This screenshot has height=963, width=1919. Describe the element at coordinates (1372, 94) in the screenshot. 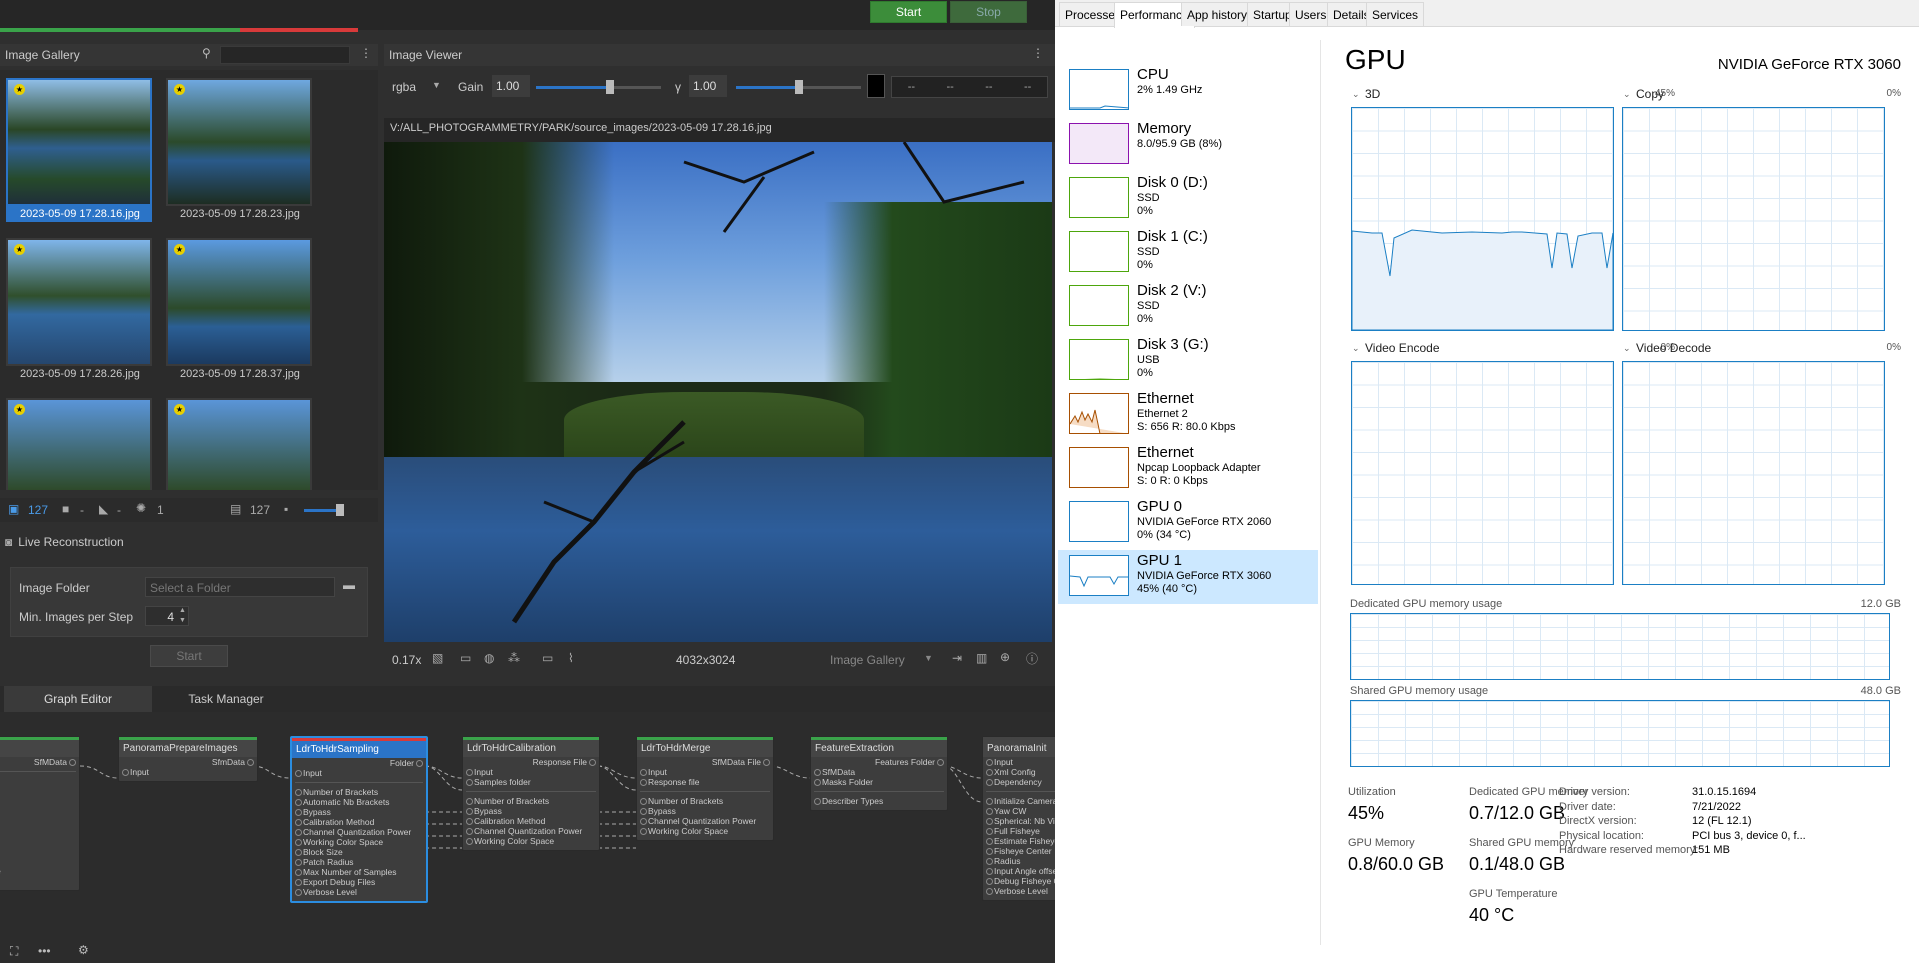

I see `engine-3d-label: 3D` at that location.